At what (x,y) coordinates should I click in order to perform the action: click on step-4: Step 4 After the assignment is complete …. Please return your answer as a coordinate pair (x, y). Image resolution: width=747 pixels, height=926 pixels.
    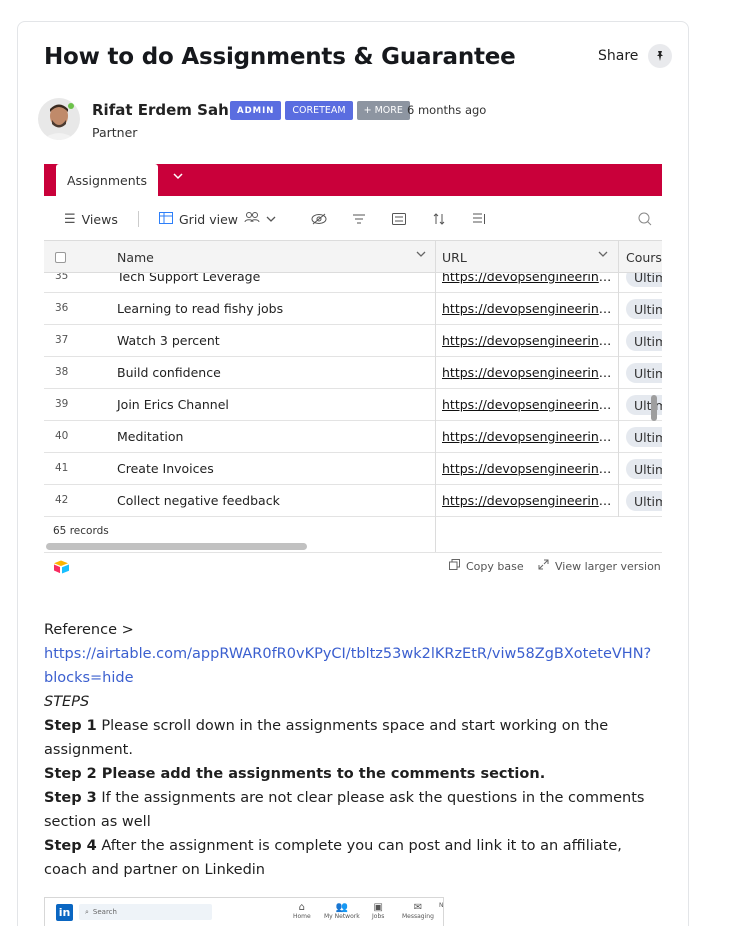
    Looking at the image, I should click on (351, 858).